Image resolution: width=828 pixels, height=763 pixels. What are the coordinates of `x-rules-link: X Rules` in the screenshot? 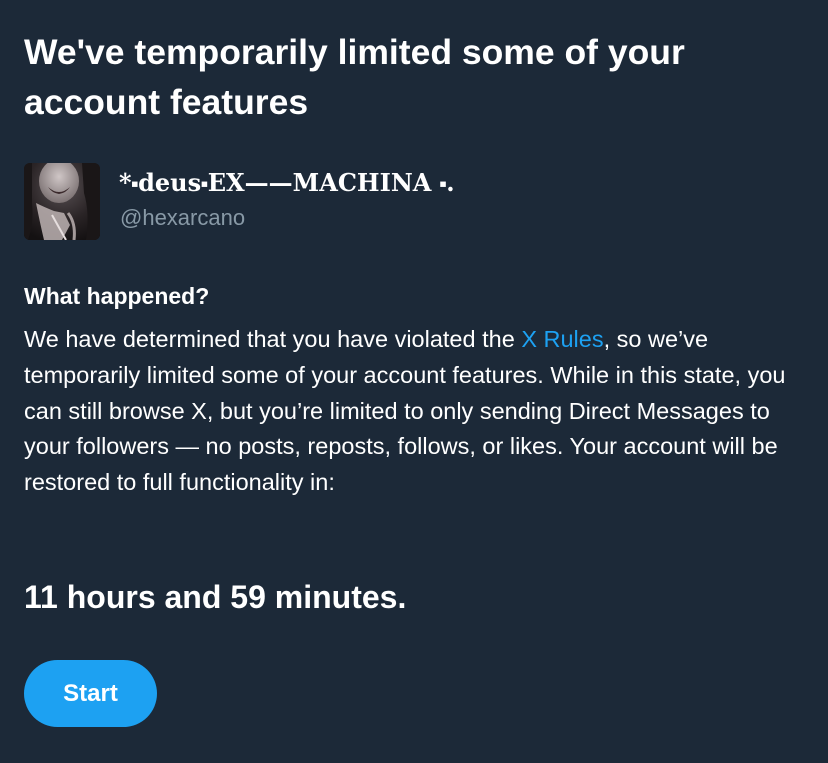 It's located at (562, 339).